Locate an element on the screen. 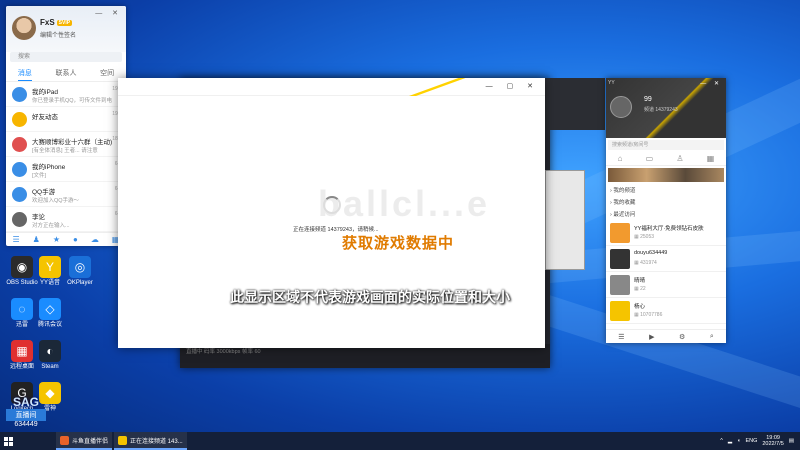  room-header: YY — ✕ 99 频道 14379243 is located at coordinates (666, 108).